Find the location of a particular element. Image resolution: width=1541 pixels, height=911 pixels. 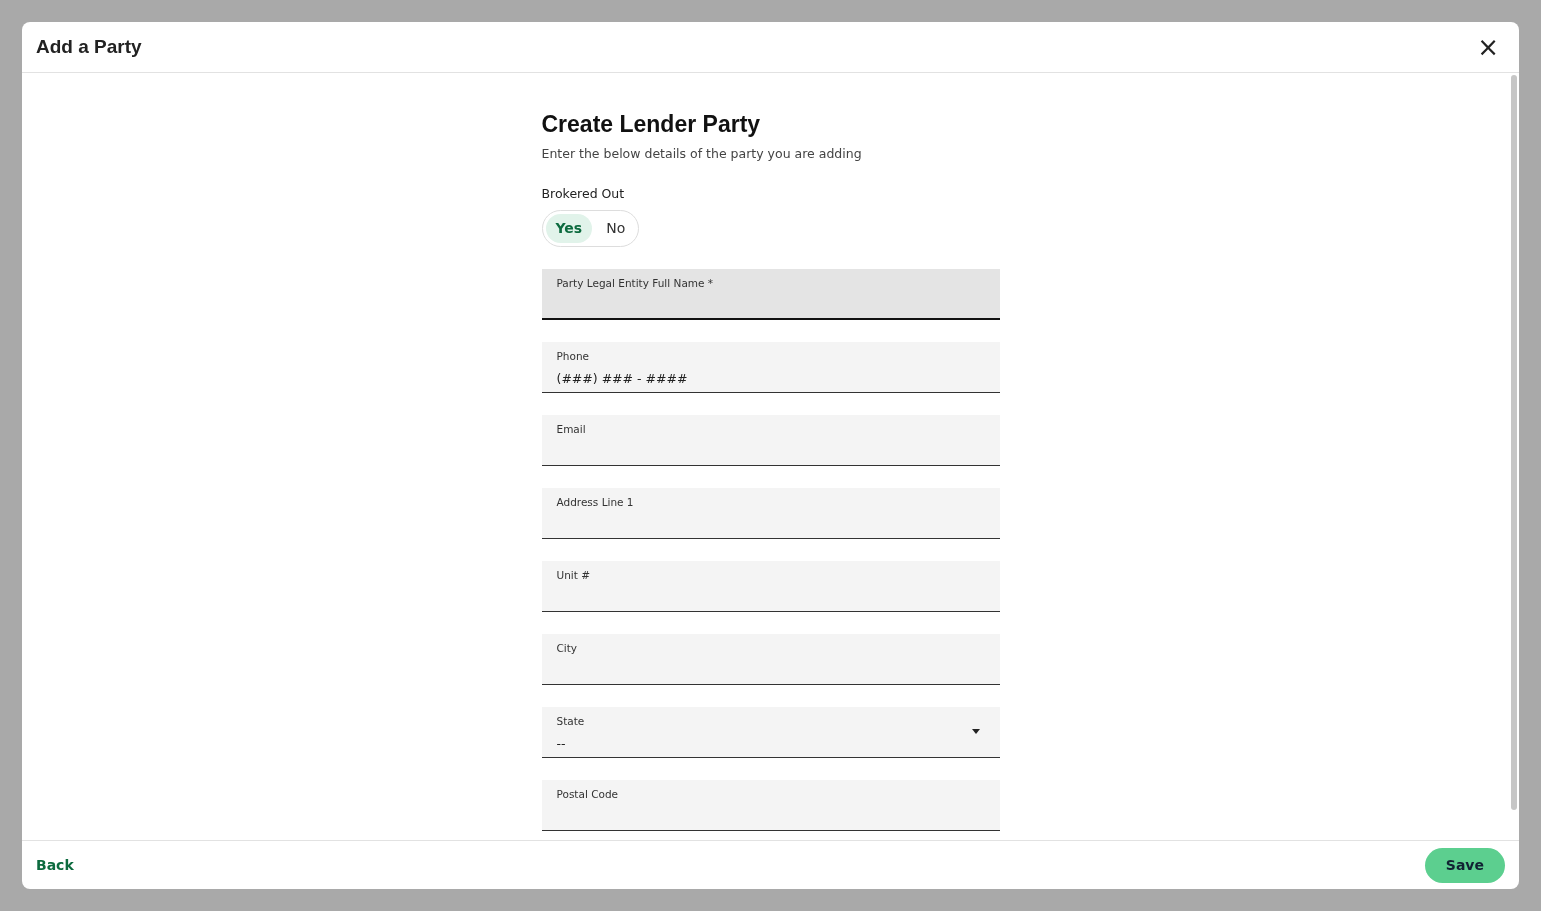

save-button: Save is located at coordinates (1464, 865).